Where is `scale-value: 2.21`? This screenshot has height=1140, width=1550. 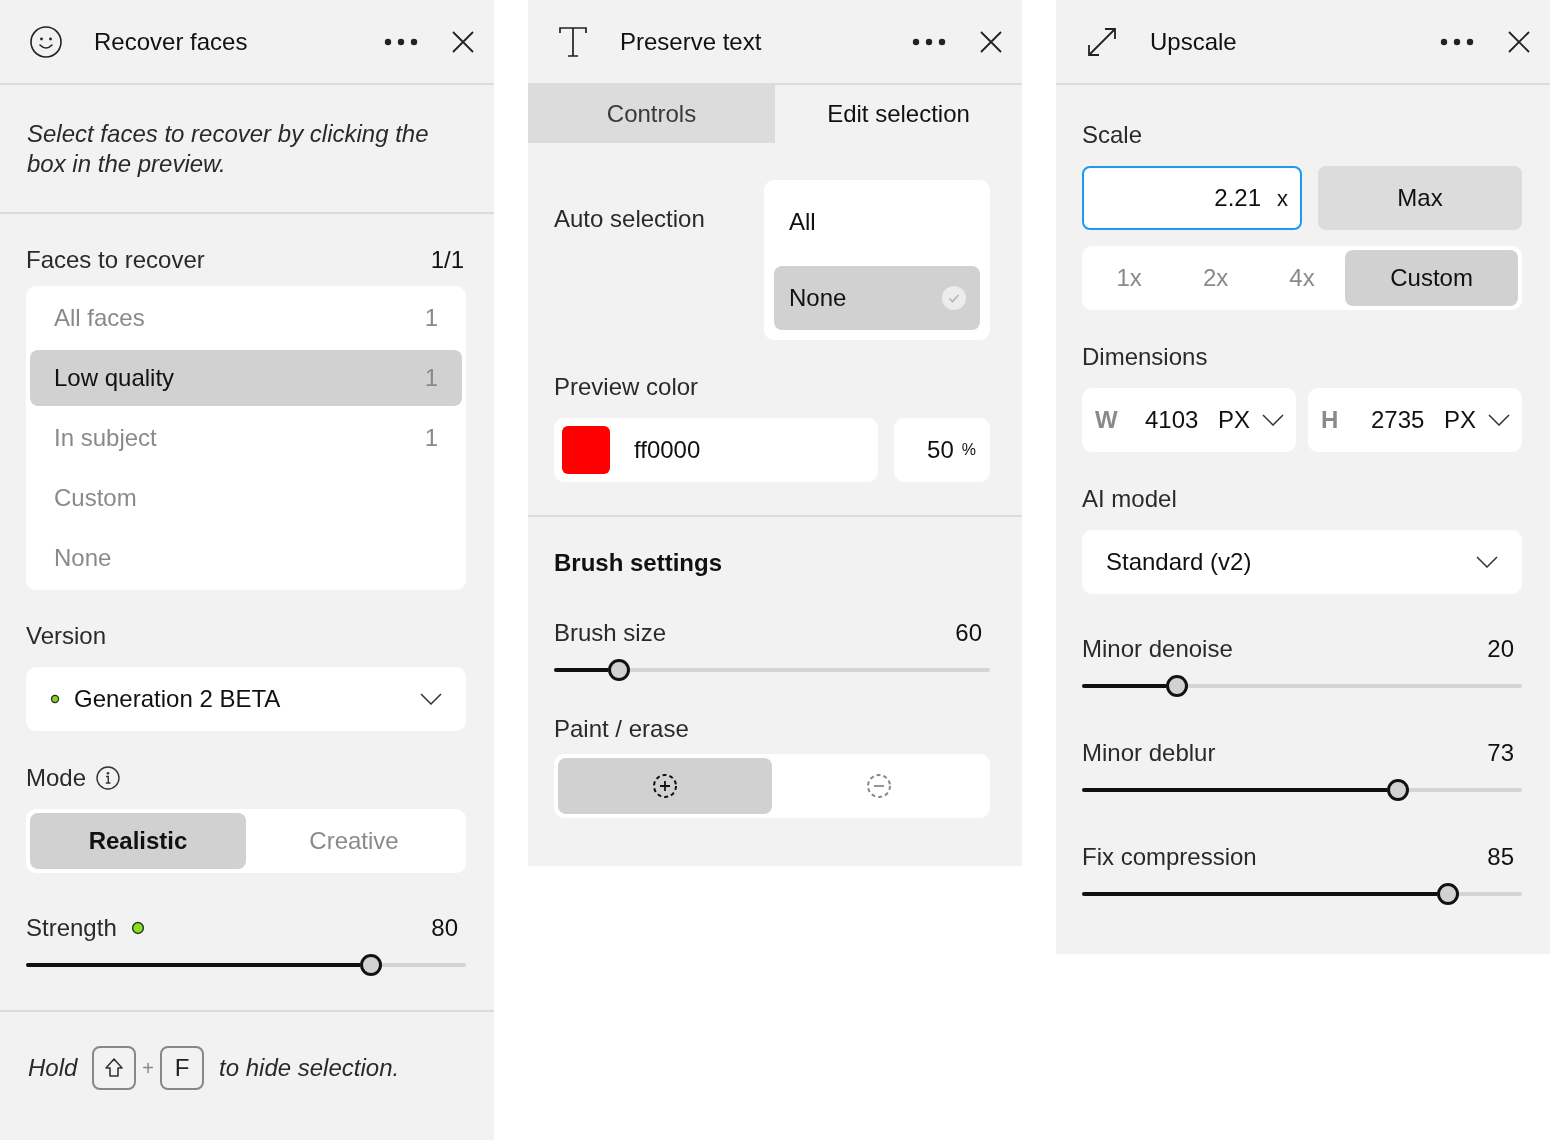
scale-value: 2.21 is located at coordinates (1237, 198).